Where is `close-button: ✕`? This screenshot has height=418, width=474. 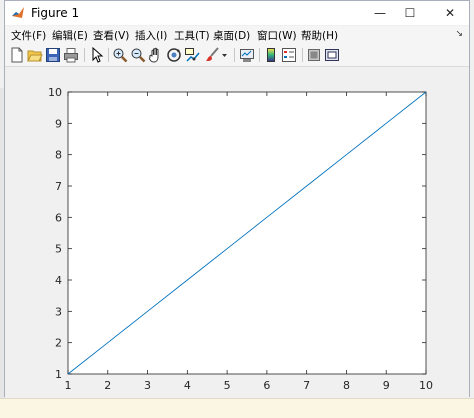 close-button: ✕ is located at coordinates (450, 13).